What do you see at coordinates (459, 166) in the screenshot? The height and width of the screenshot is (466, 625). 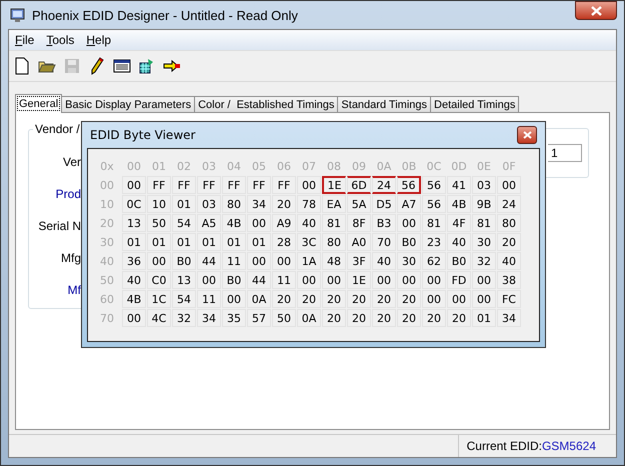 I see `column-header: 0D` at bounding box center [459, 166].